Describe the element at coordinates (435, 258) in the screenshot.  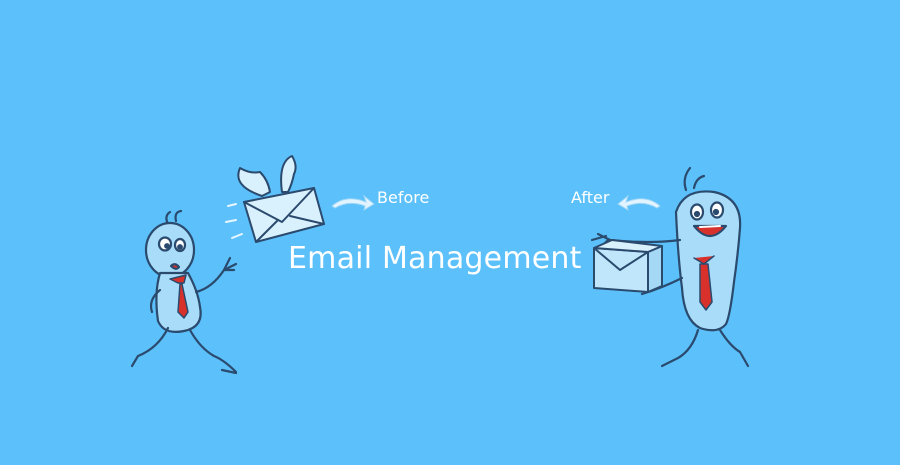
I see `page-title: Email Management` at that location.